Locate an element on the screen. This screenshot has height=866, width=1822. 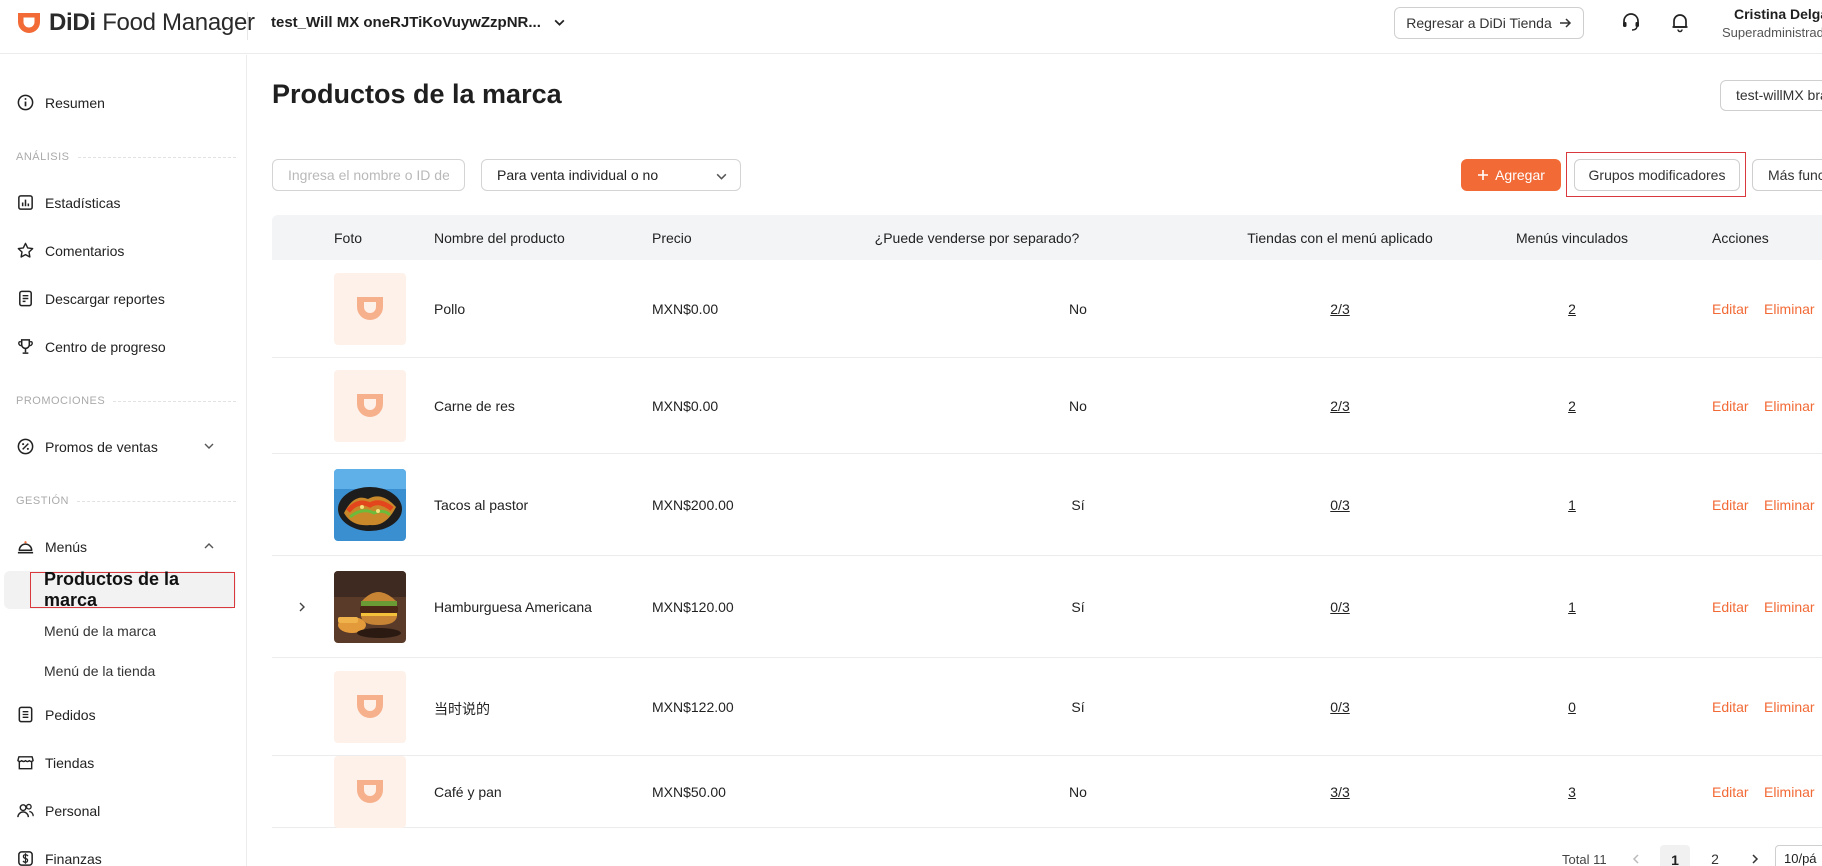
sidebar-item-staff: Personal is located at coordinates (58, 810).